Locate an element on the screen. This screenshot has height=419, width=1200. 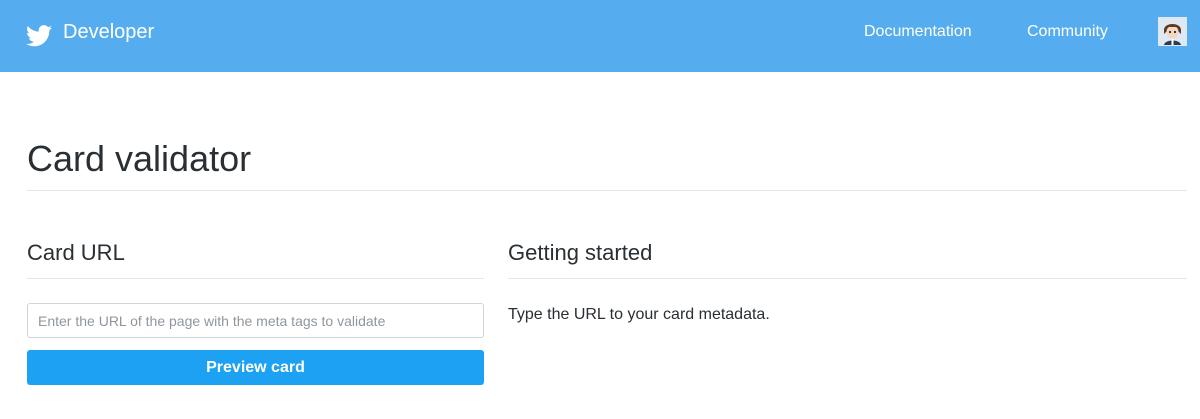
brand-label: Developer is located at coordinates (109, 32).